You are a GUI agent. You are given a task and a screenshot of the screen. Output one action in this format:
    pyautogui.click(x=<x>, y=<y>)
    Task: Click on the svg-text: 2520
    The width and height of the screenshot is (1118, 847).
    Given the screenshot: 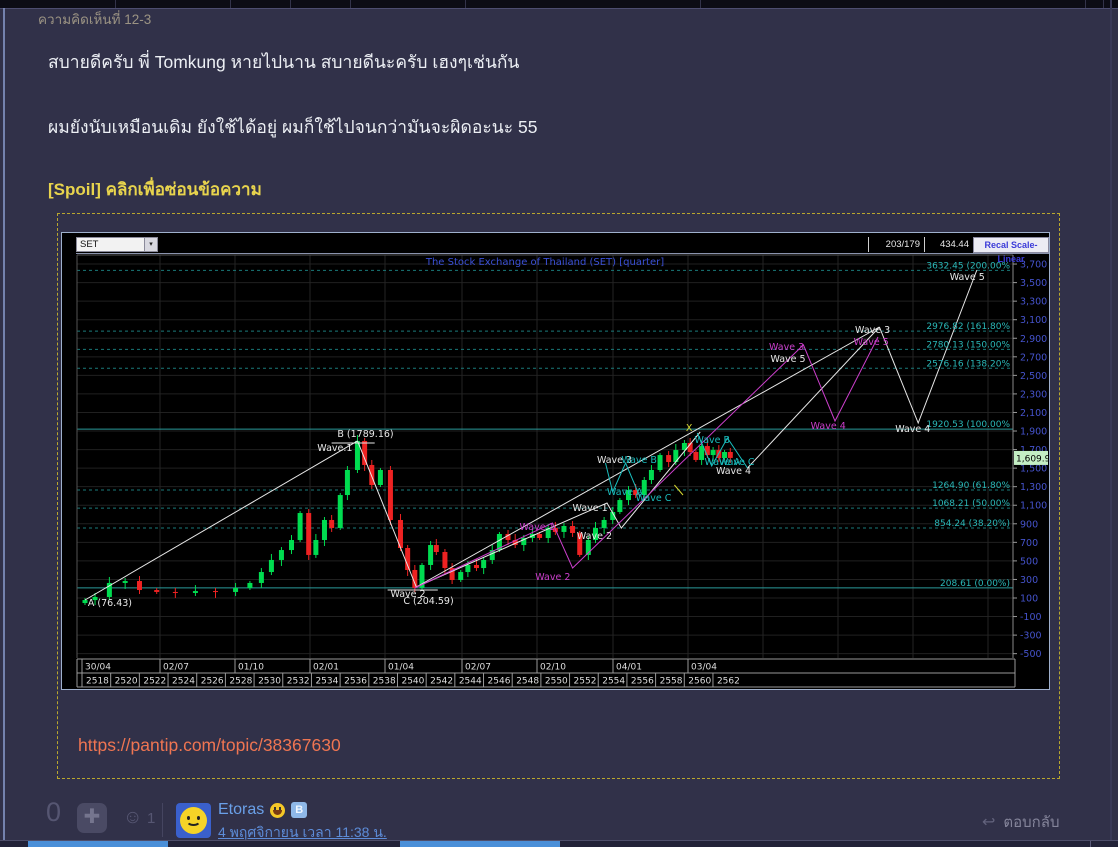 What is the action you would take?
    pyautogui.click(x=126, y=682)
    